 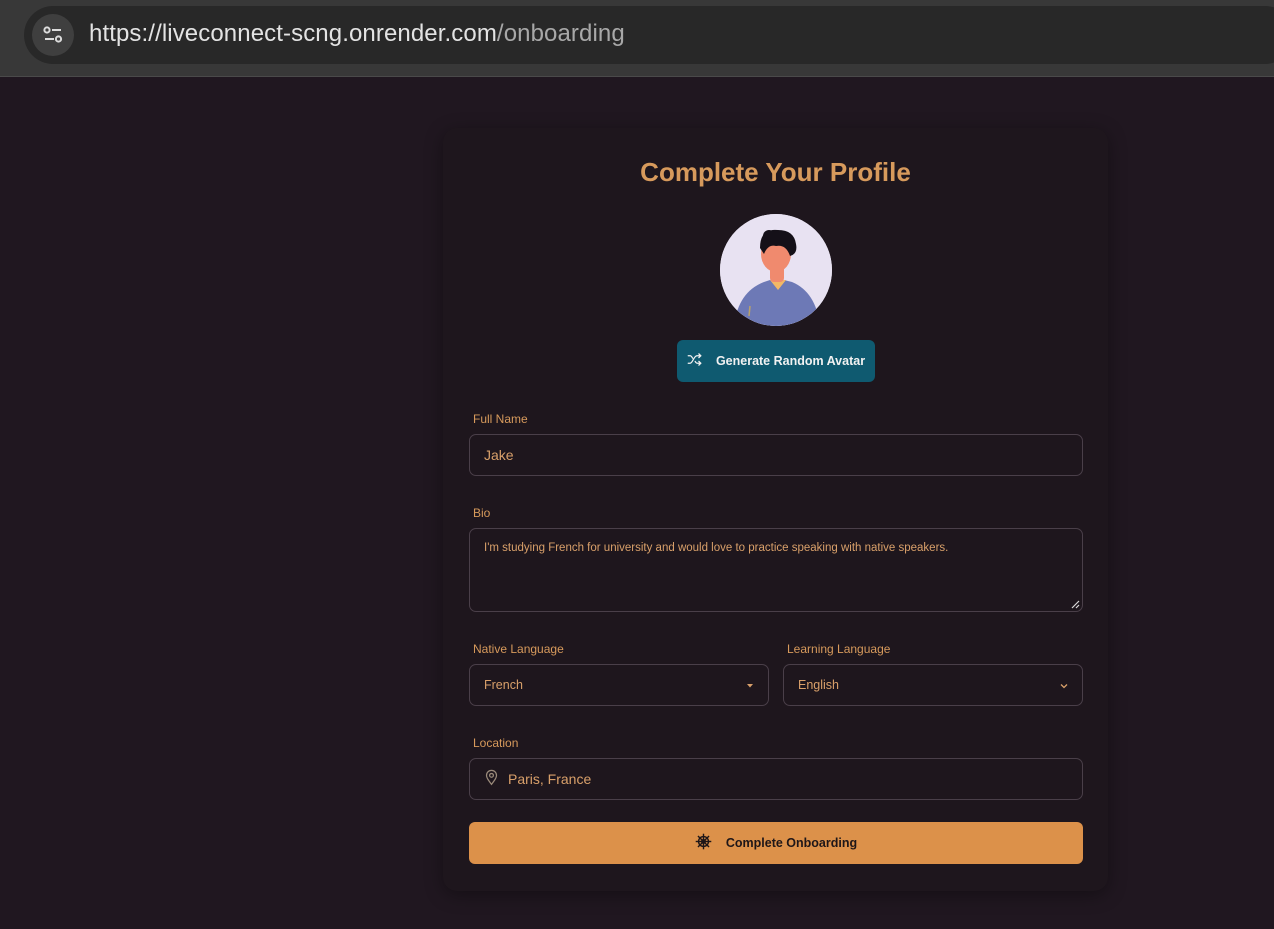 What do you see at coordinates (1075, 604) in the screenshot?
I see `resize-grip-icon` at bounding box center [1075, 604].